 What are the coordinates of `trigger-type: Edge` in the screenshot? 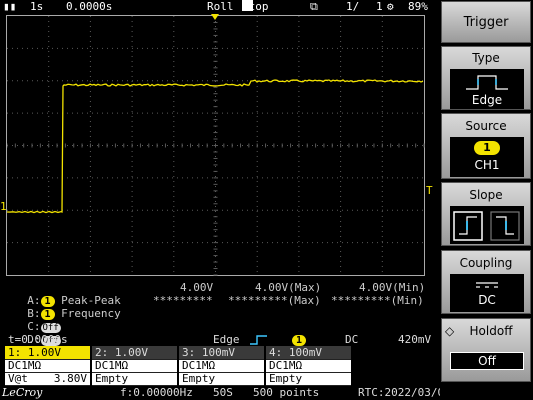 It's located at (226, 339).